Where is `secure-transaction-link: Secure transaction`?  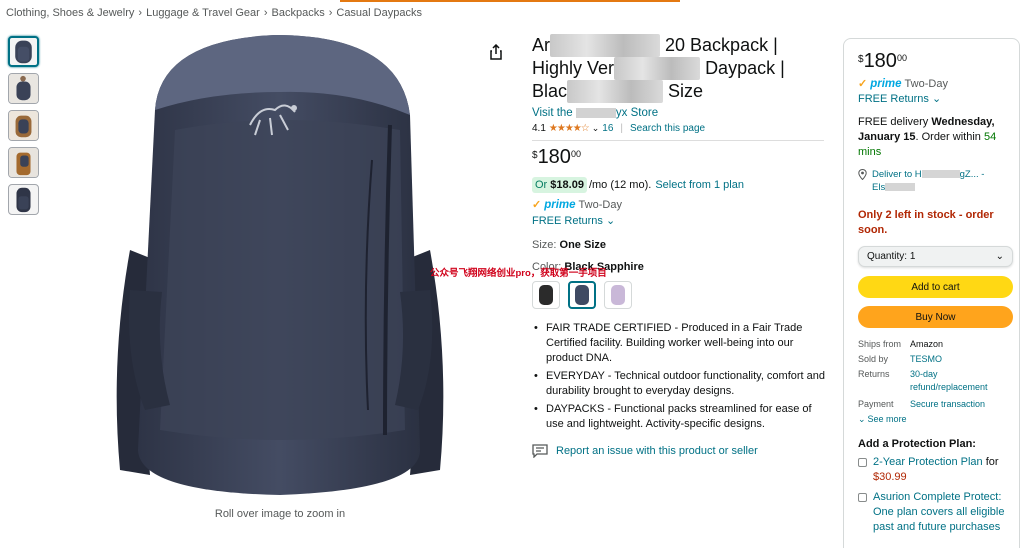 secure-transaction-link: Secure transaction is located at coordinates (947, 404).